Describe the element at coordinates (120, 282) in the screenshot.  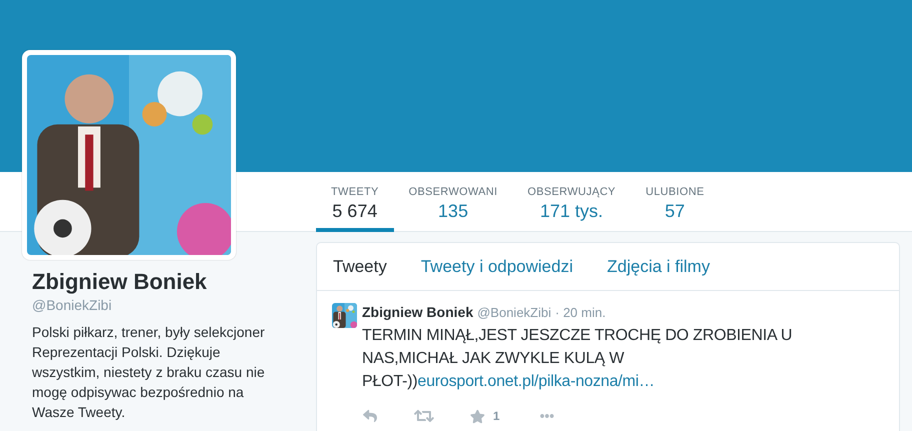
I see `profile-name: Zbigniew Boniek` at that location.